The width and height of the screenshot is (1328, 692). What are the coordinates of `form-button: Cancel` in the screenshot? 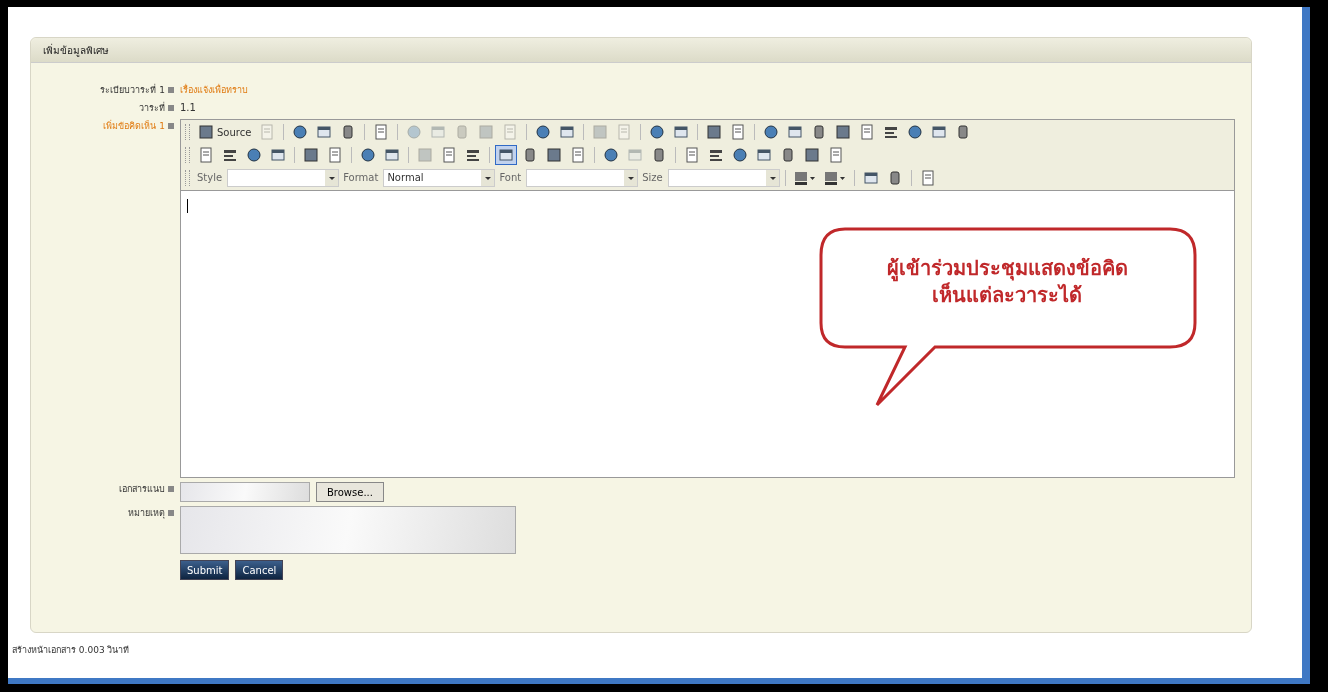 It's located at (259, 570).